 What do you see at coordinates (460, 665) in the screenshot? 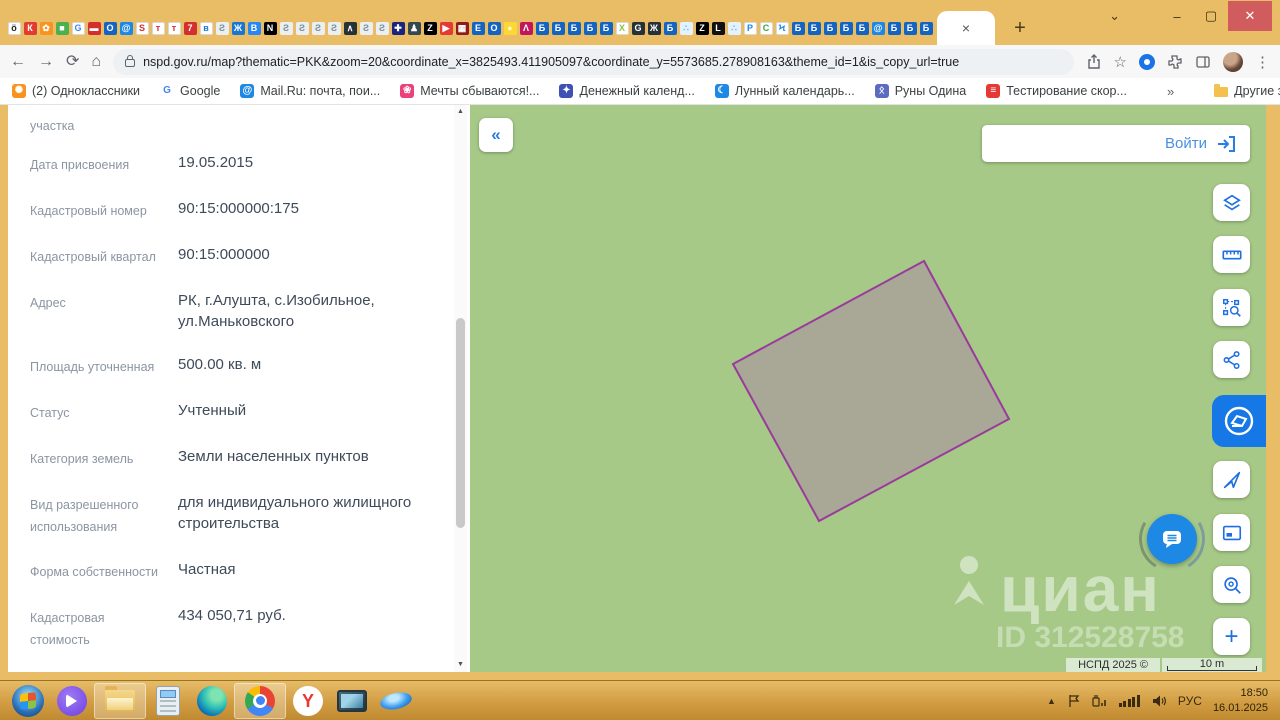
I see `scroll-down-icon: ▼` at bounding box center [460, 665].